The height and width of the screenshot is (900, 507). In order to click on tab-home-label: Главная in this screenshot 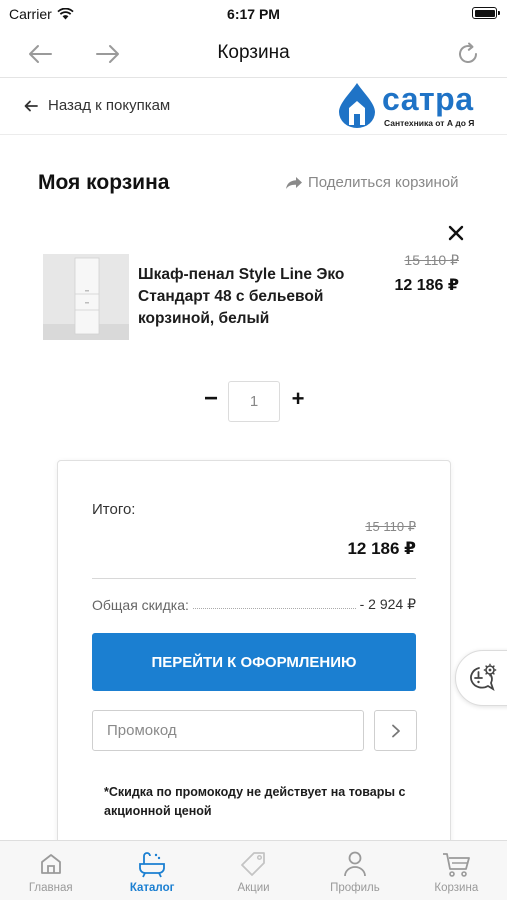, I will do `click(50, 888)`.